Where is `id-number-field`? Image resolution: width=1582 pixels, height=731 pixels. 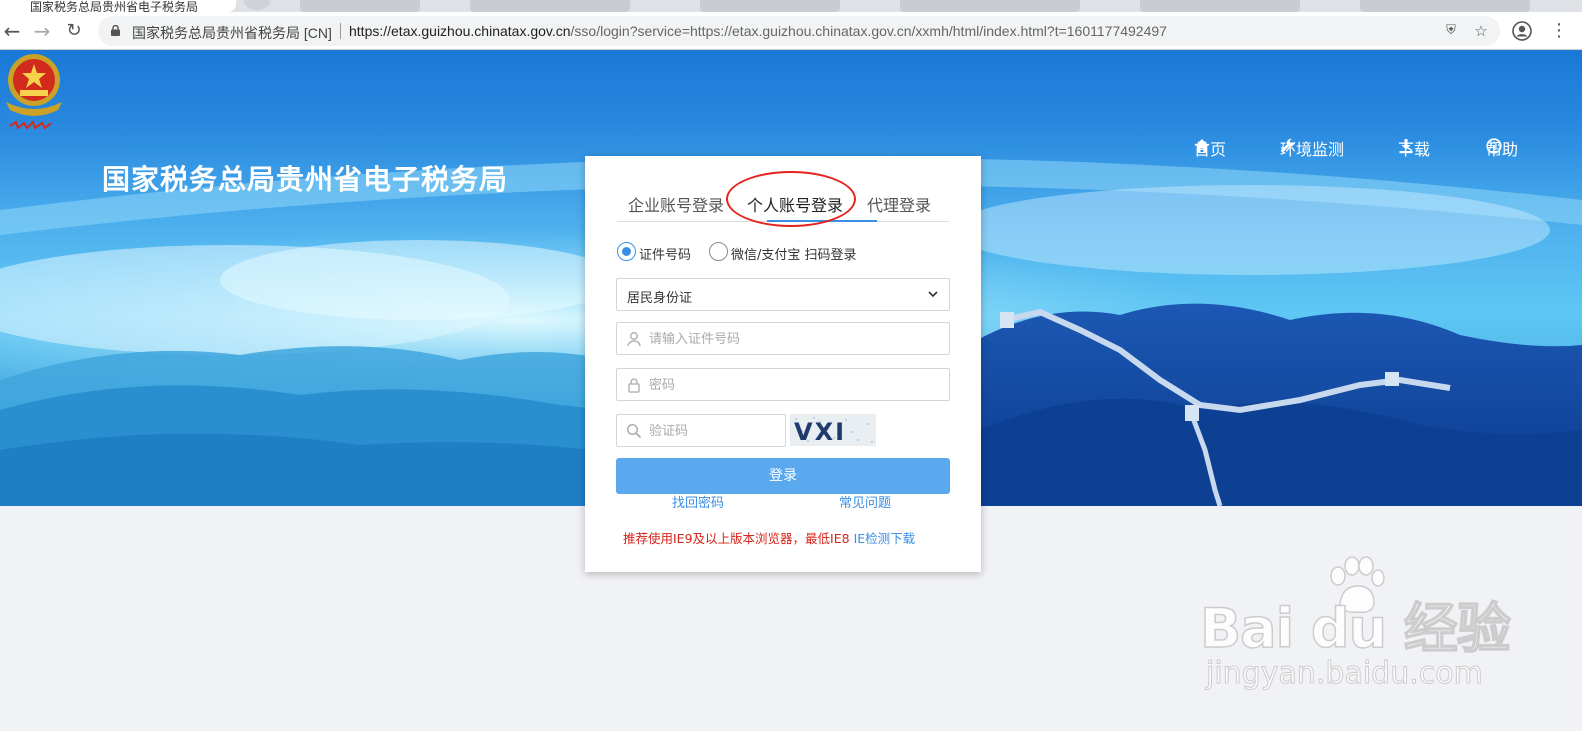
id-number-field is located at coordinates (783, 338).